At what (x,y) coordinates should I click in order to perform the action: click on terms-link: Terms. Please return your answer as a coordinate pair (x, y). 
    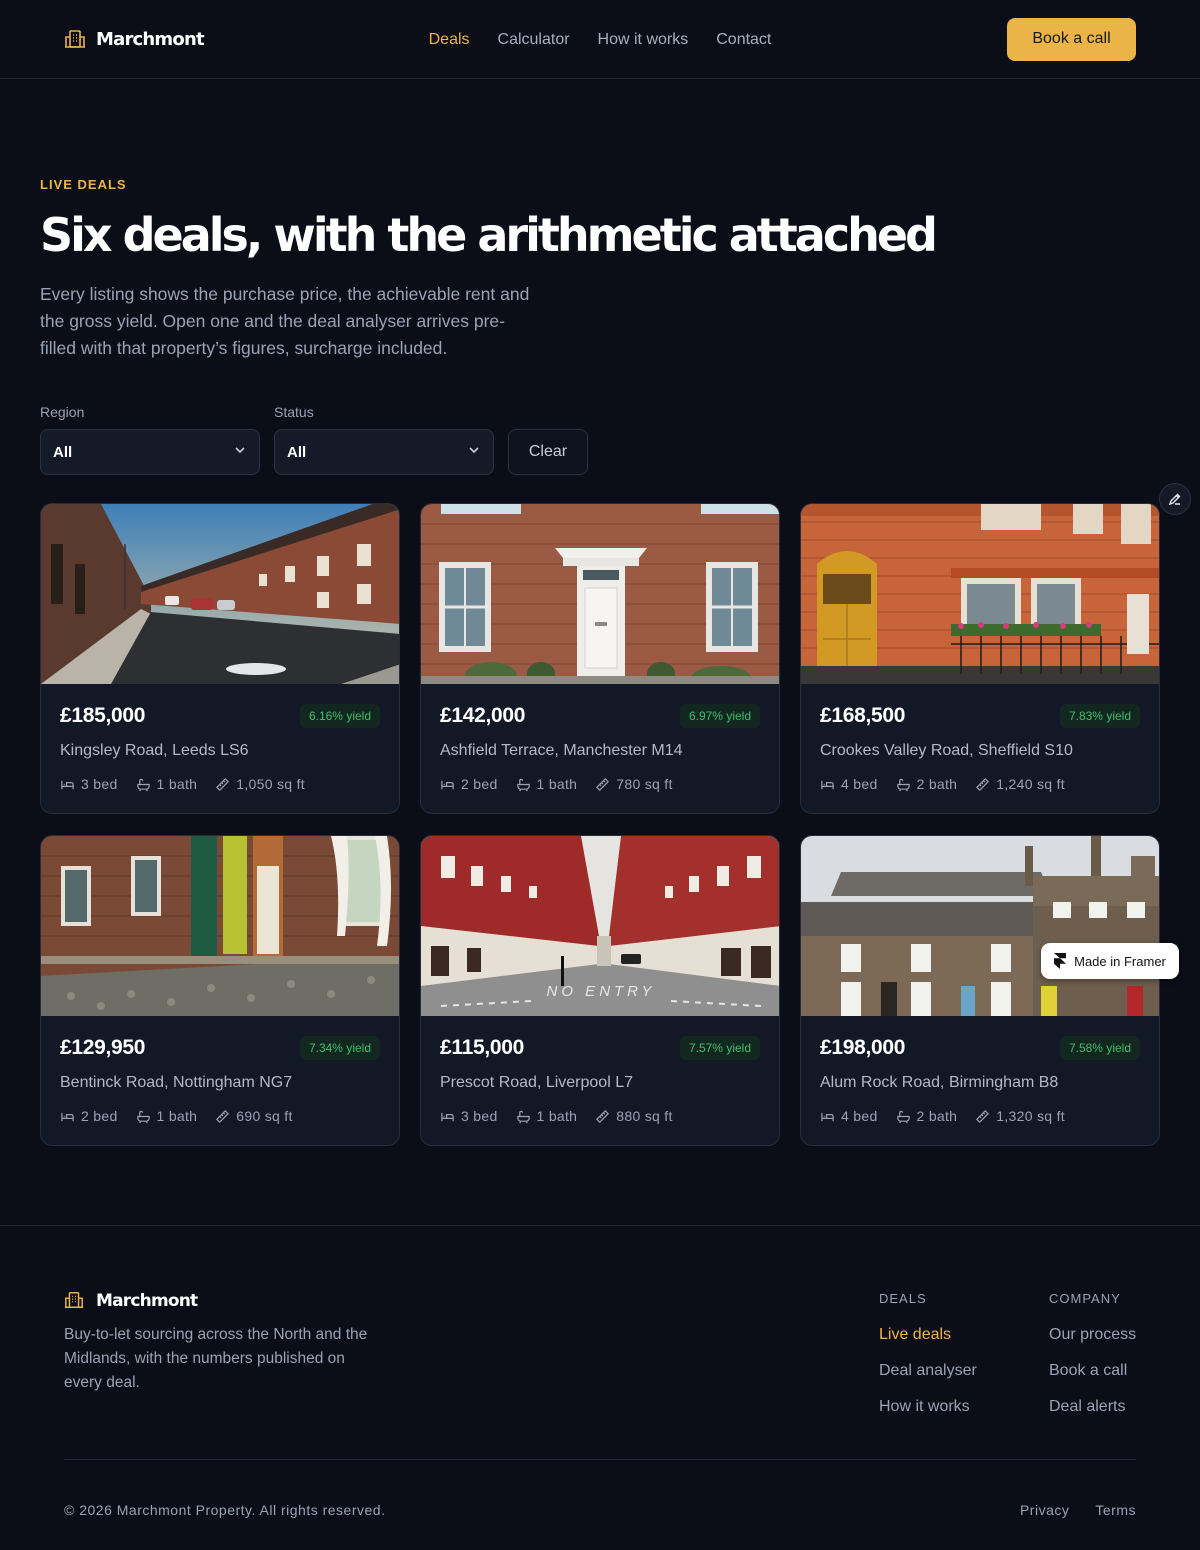
    Looking at the image, I should click on (1115, 1510).